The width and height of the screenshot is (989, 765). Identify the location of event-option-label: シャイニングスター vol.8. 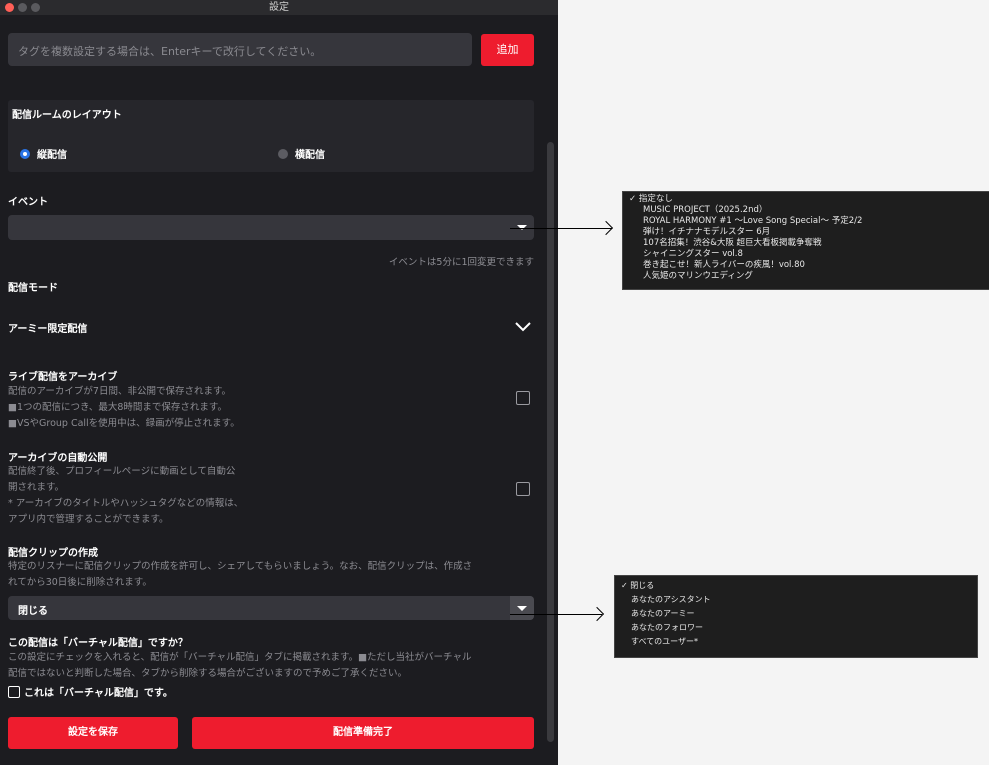
(693, 254).